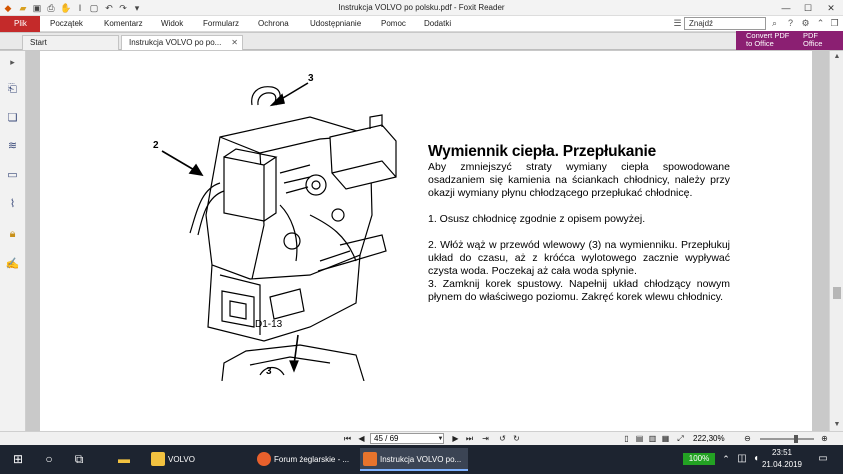 The width and height of the screenshot is (843, 474). Describe the element at coordinates (393, 24) in the screenshot. I see `menu-help: Pomoc` at that location.